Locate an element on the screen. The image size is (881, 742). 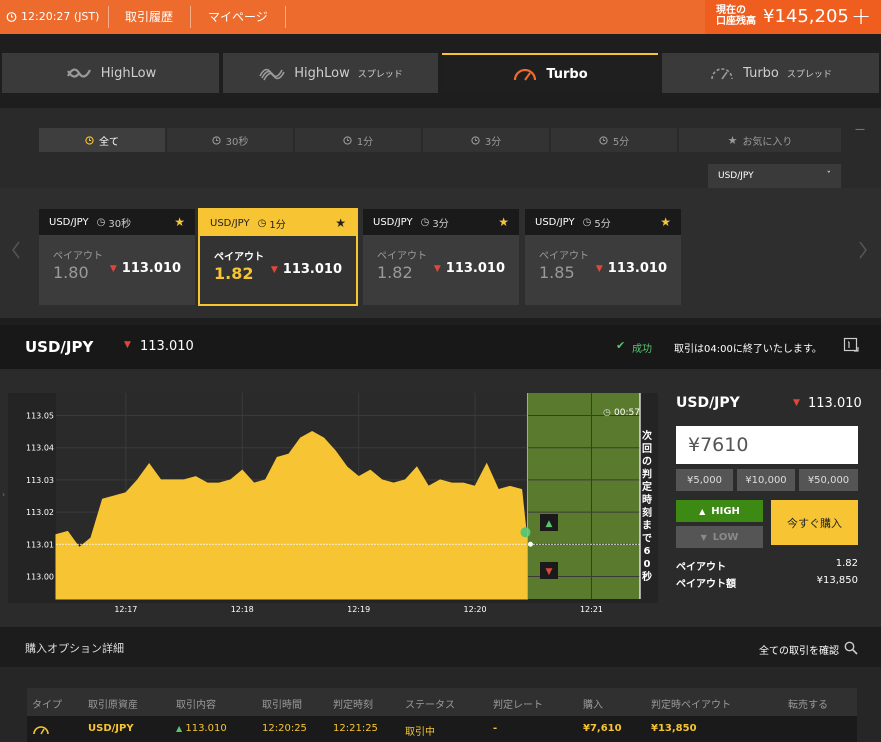
expiry-text-char: 回 is located at coordinates (647, 449).